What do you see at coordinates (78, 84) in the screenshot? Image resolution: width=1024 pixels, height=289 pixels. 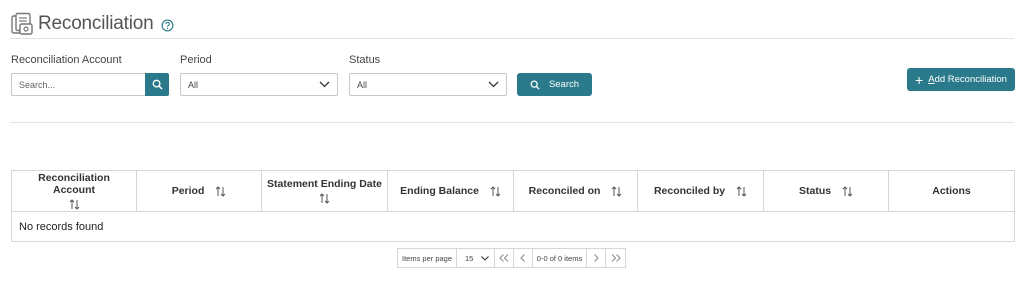 I see `account-search-input` at bounding box center [78, 84].